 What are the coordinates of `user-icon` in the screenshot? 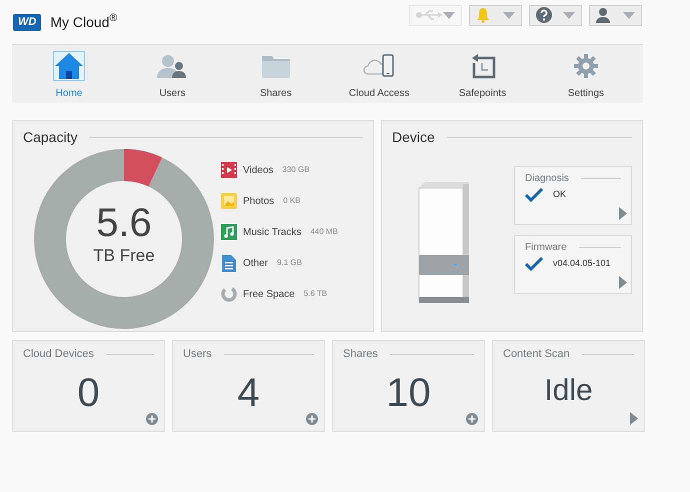 It's located at (603, 15).